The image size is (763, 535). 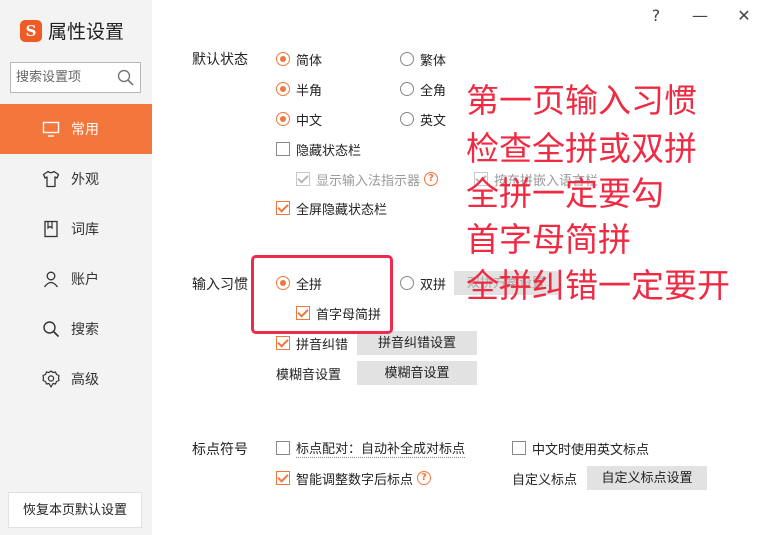 What do you see at coordinates (85, 130) in the screenshot?
I see `sidebar-item-label: 常用` at bounding box center [85, 130].